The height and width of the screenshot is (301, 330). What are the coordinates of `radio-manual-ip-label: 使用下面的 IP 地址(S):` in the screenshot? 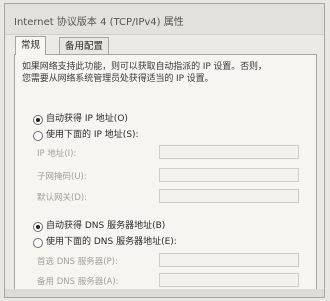 It's located at (92, 135).